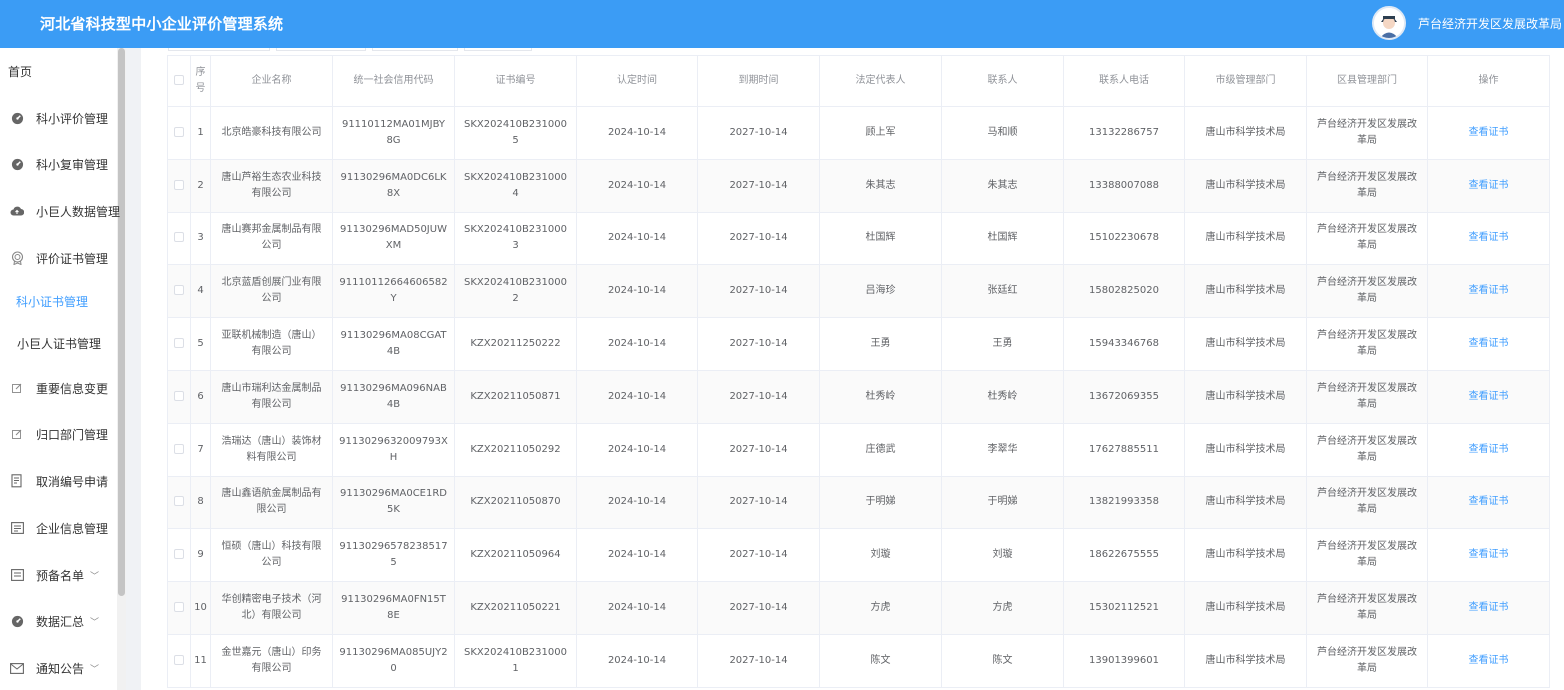 The height and width of the screenshot is (690, 1564). I want to click on sidebar-item-label: 归口部门管理, so click(72, 434).